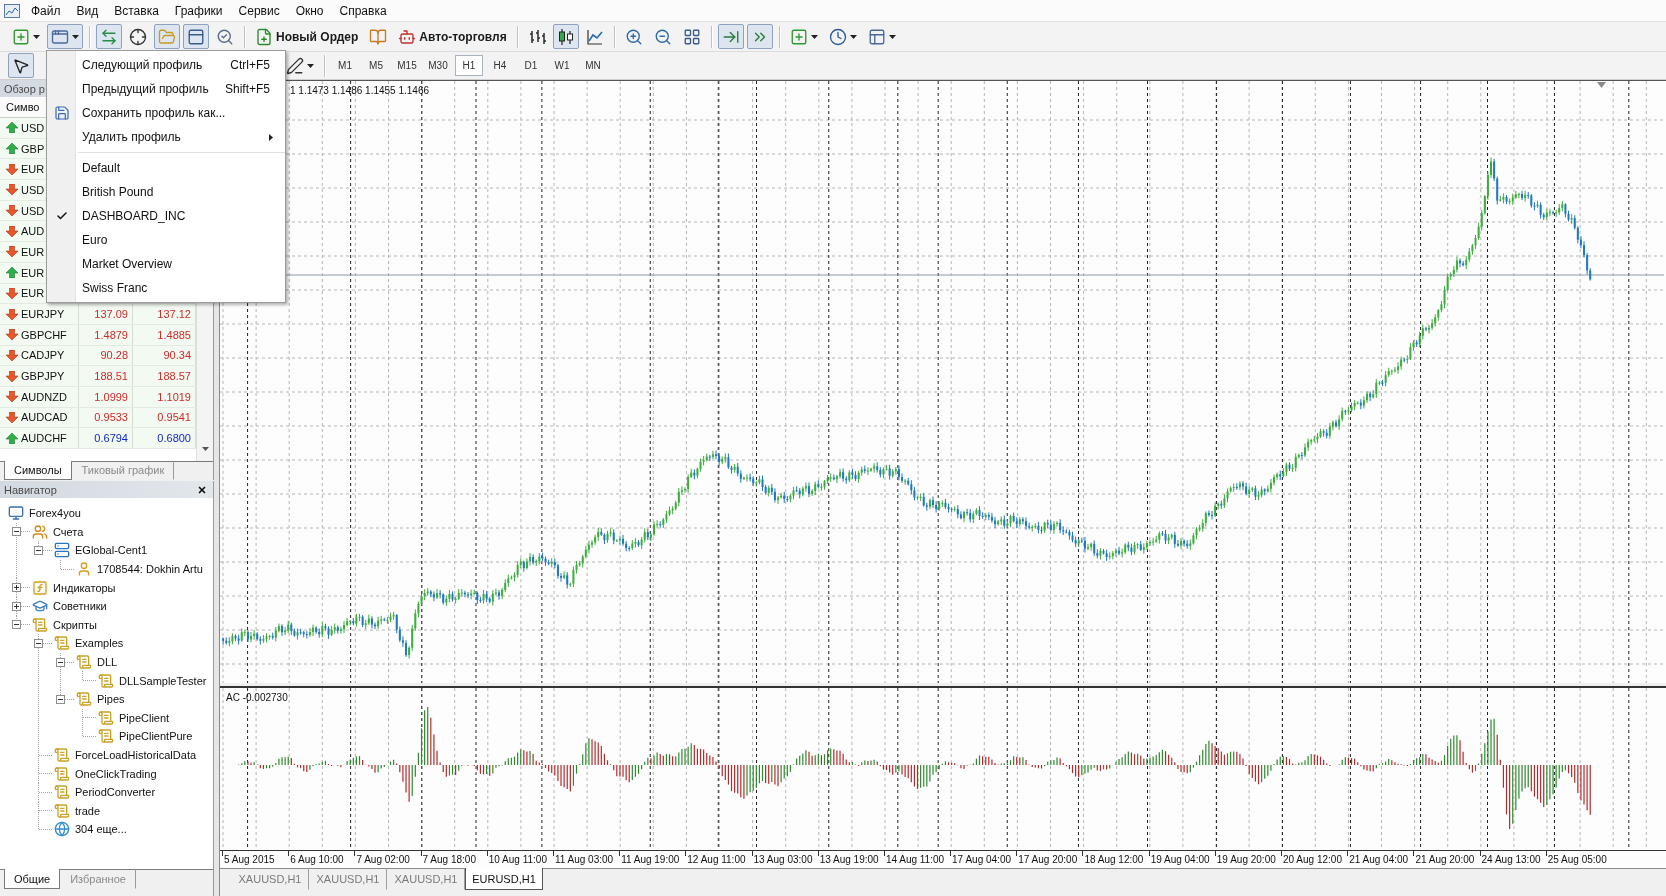 The width and height of the screenshot is (1666, 896). Describe the element at coordinates (257, 697) in the screenshot. I see `indicator-label: AC -0.002730` at that location.